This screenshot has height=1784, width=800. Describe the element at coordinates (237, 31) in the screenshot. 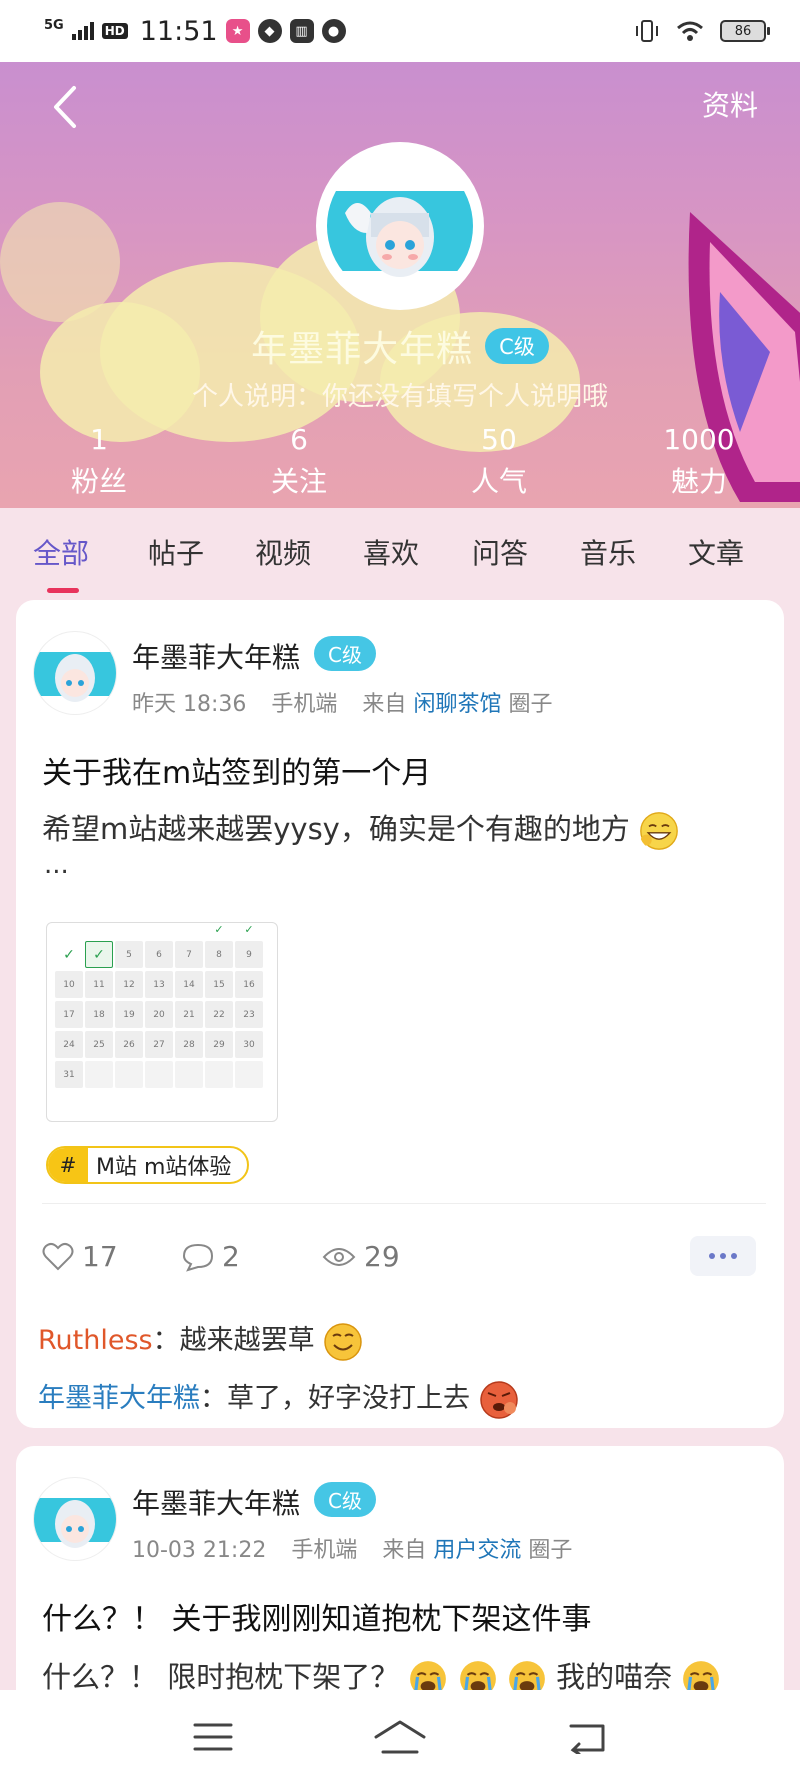

I see `app-notification-icon: ★` at that location.